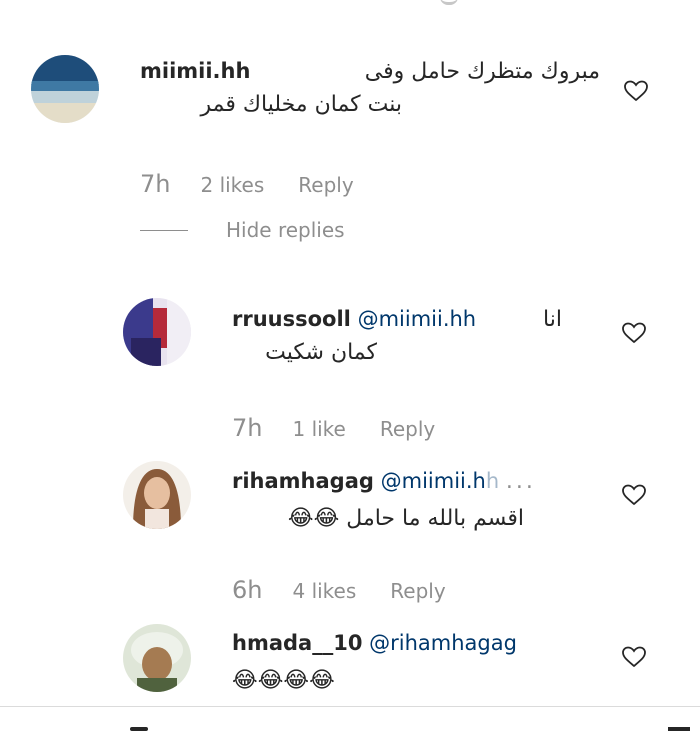  I want to click on reply-text: انا, so click(552, 319).